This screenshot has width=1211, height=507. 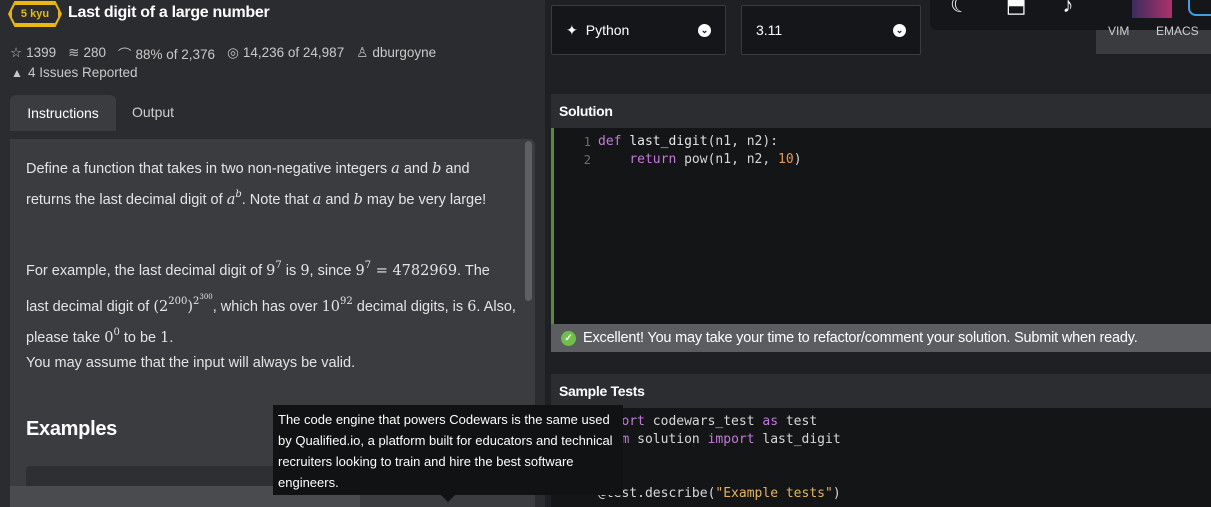 I want to click on editor-mode-bar: VIM EMACS, so click(x=1153, y=39).